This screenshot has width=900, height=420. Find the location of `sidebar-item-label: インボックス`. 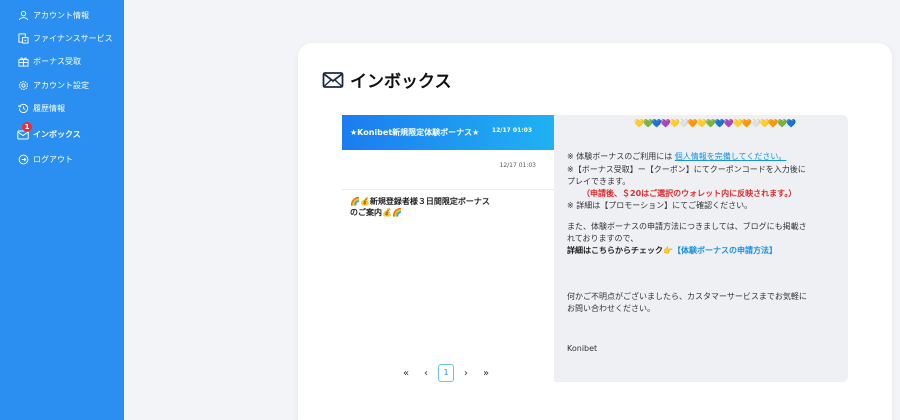

sidebar-item-label: インボックス is located at coordinates (57, 134).